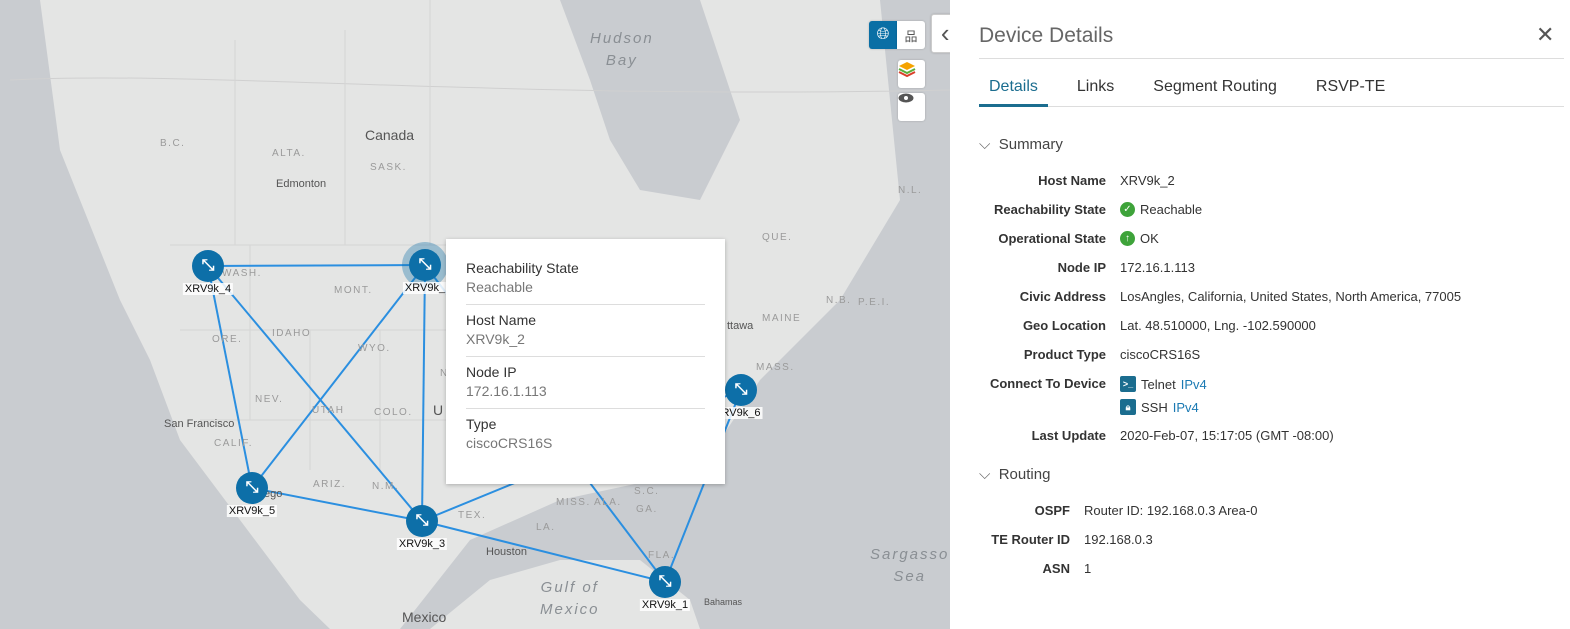 The width and height of the screenshot is (1570, 629). I want to click on map-label: WYO., so click(374, 348).